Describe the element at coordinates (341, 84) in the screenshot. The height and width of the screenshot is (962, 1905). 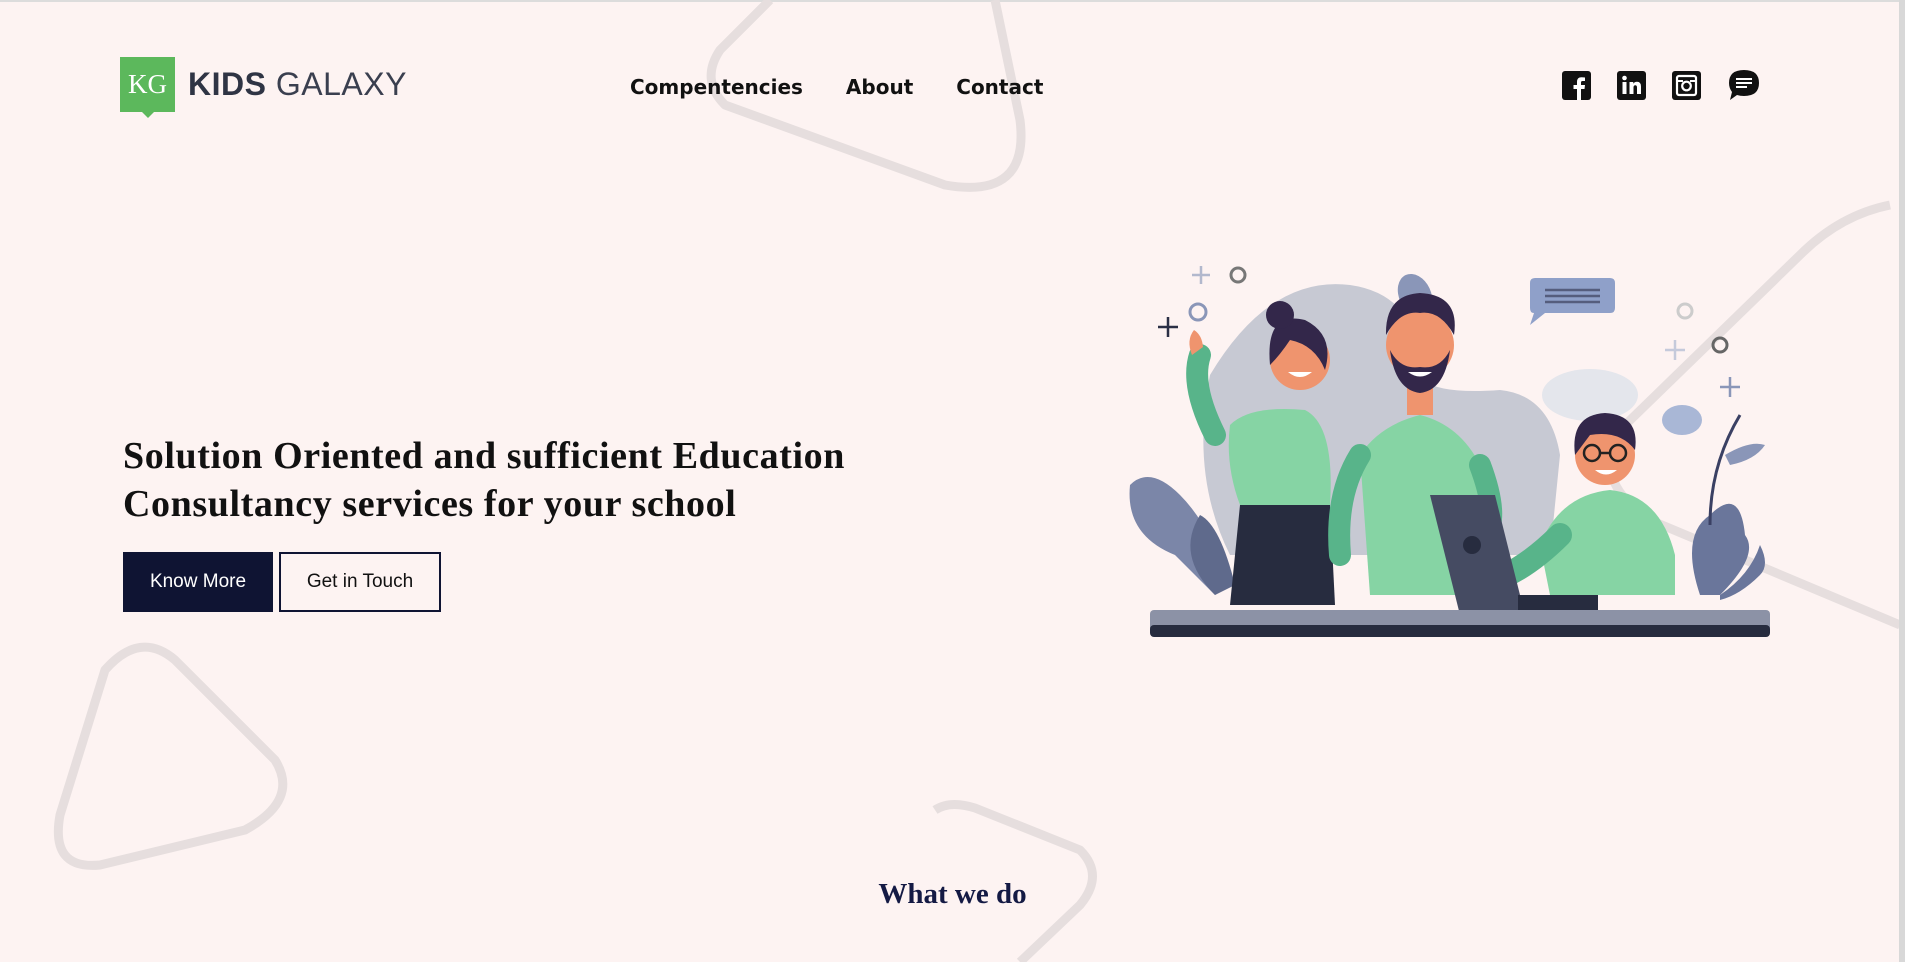
I see `logo-word-galaxy: GALAXY` at that location.